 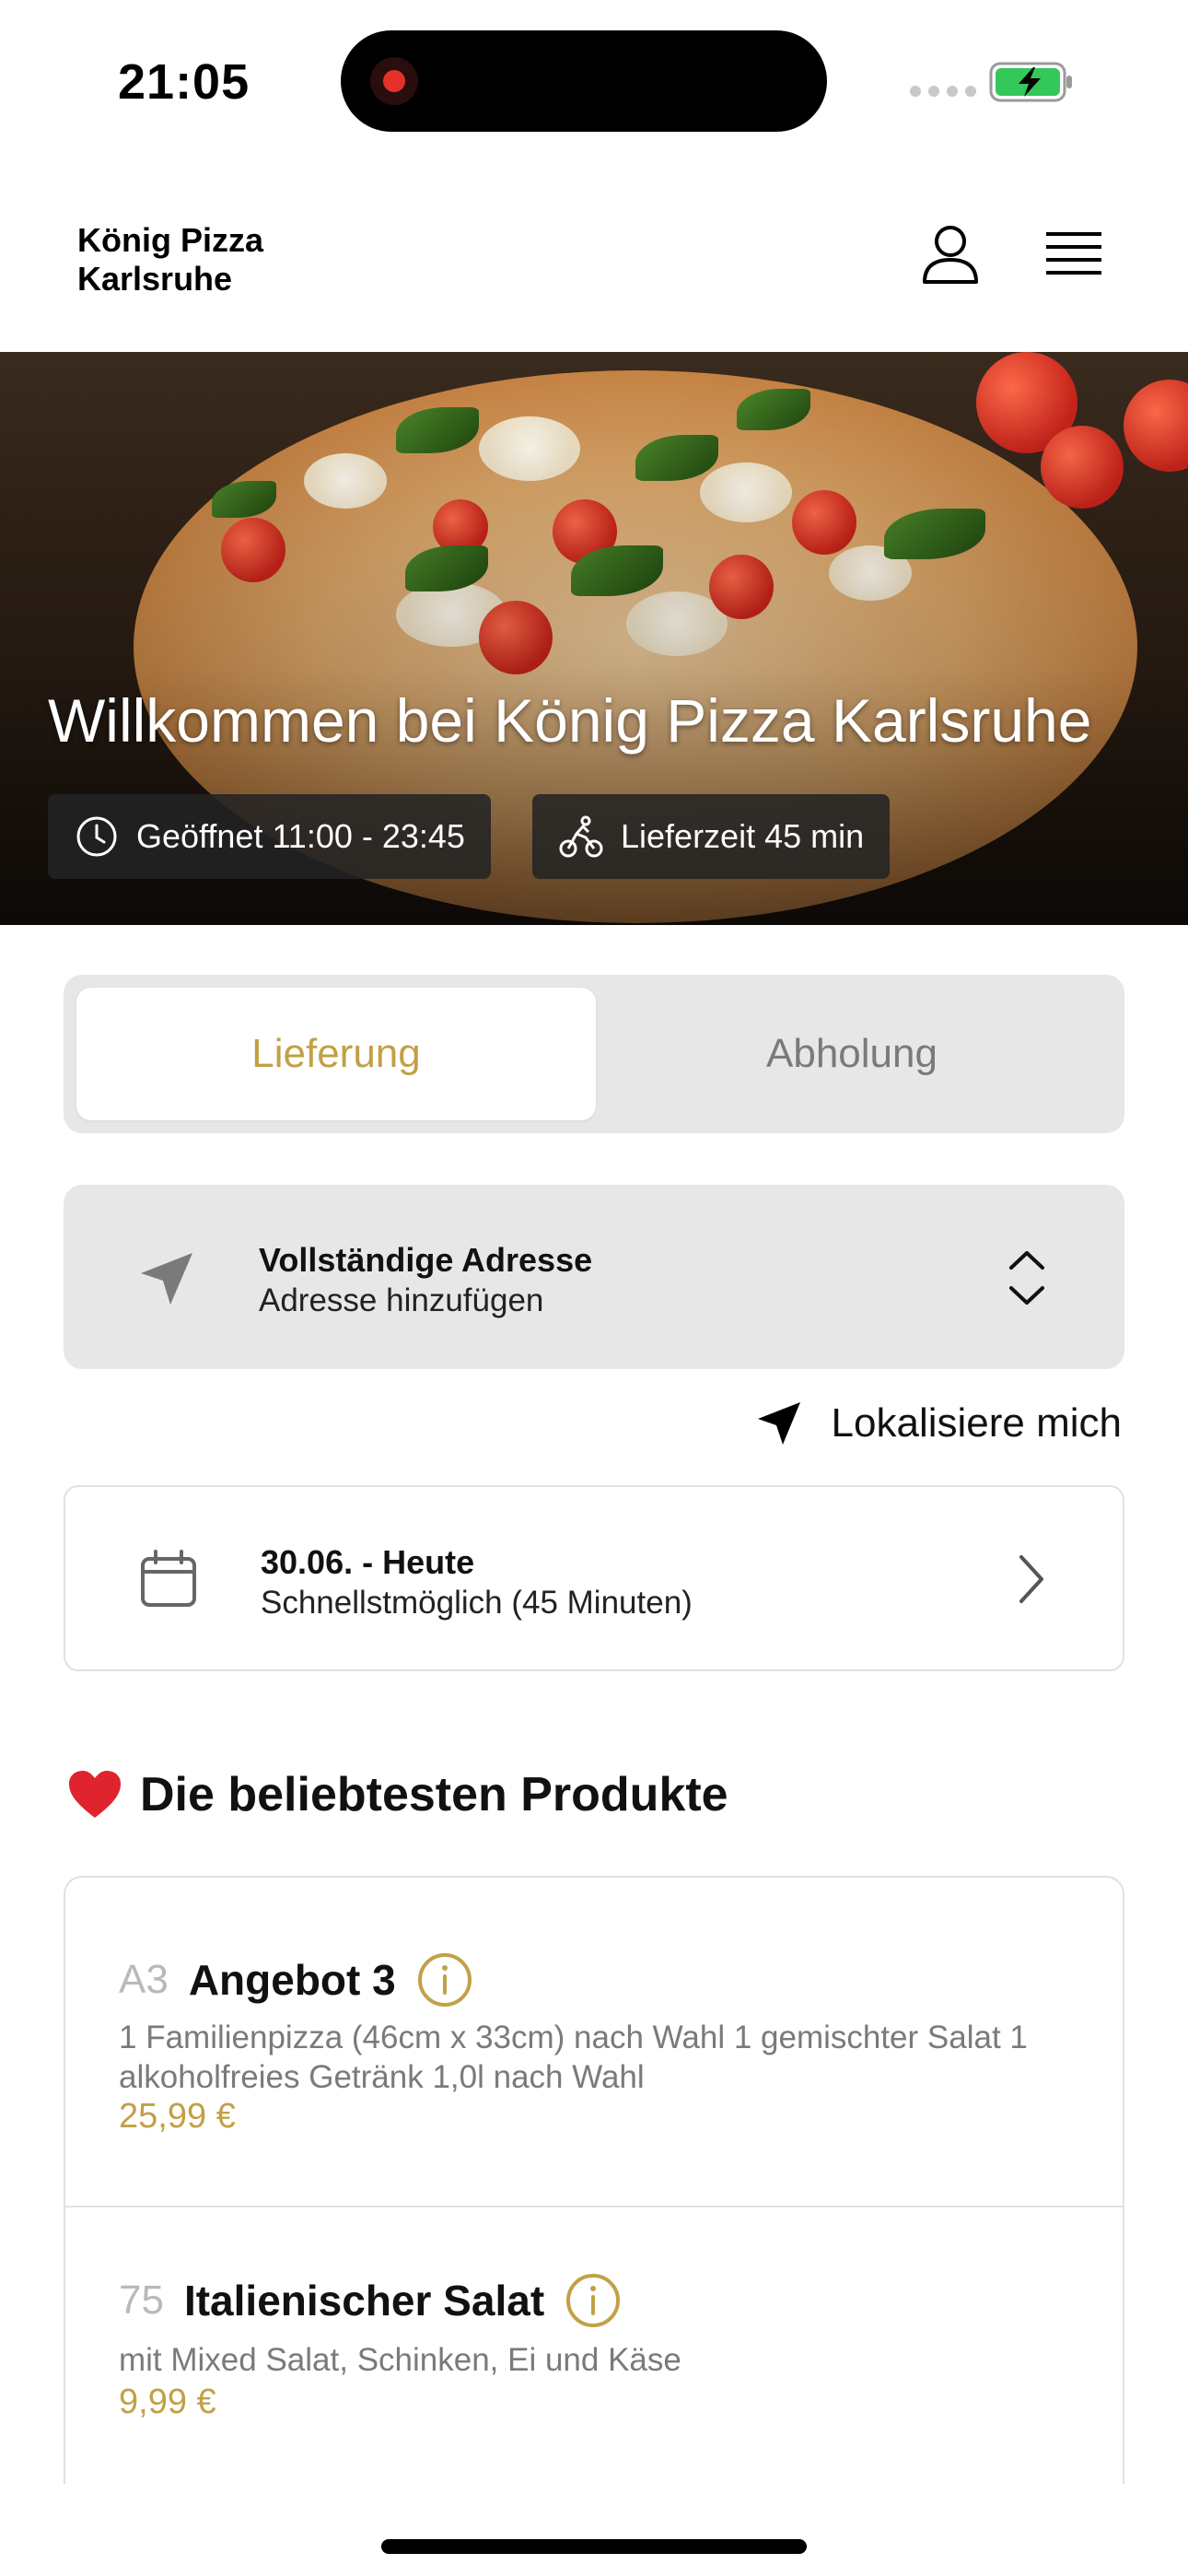 I want to click on app-header: König Pizza Karlsruhe, so click(x=594, y=255).